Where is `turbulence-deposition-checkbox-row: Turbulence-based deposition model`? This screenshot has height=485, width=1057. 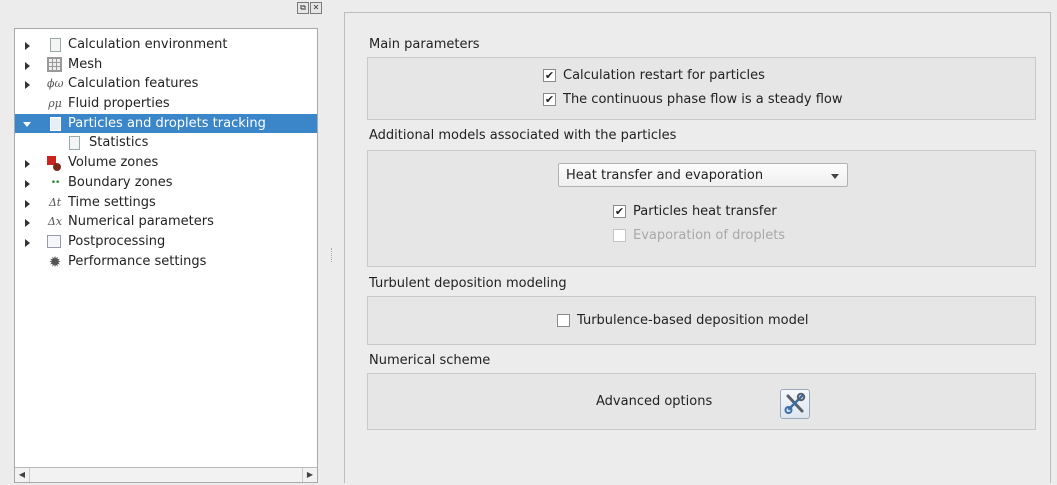
turbulence-deposition-checkbox-row: Turbulence-based deposition model is located at coordinates (682, 320).